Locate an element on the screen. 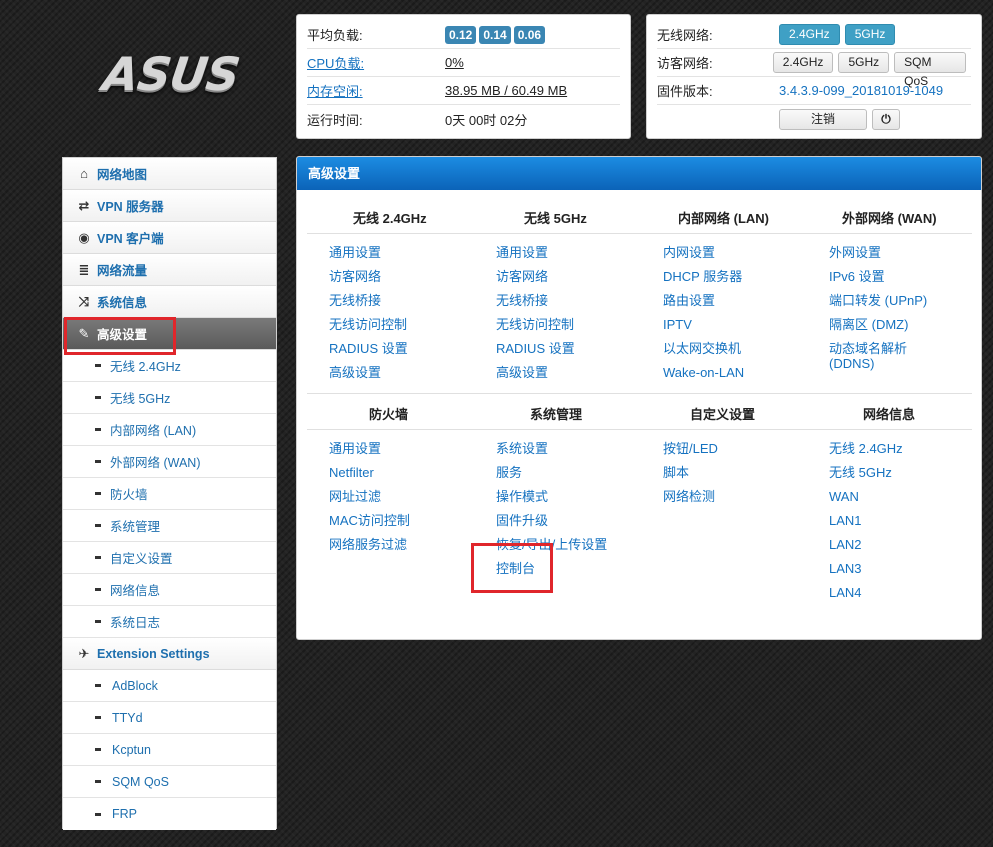  link-item: 隔离区 (DMZ) is located at coordinates (878, 325).